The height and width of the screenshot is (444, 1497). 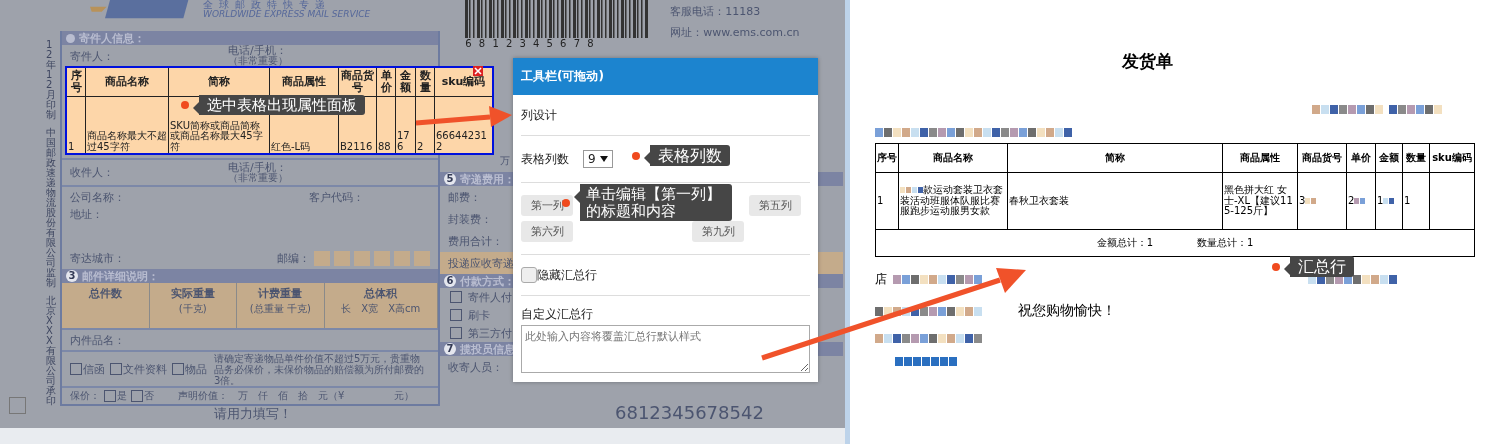 What do you see at coordinates (665, 76) in the screenshot?
I see `toolbar-header: 工具栏(可拖动)` at bounding box center [665, 76].